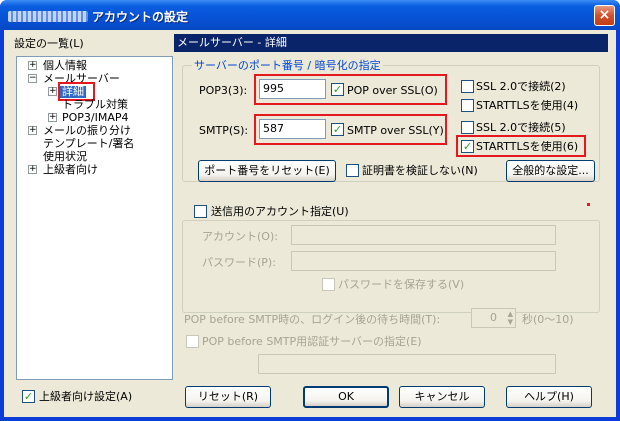 The width and height of the screenshot is (620, 421). I want to click on settings-list-label: 設定の一覧(L), so click(49, 43).